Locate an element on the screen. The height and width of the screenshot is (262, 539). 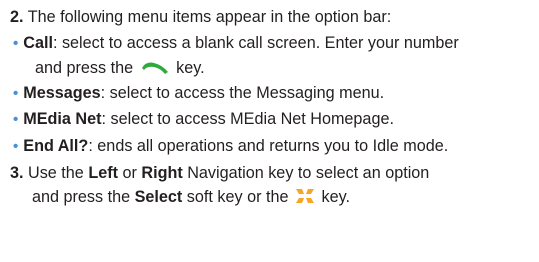
send-call-key-icon is located at coordinates (154, 68).